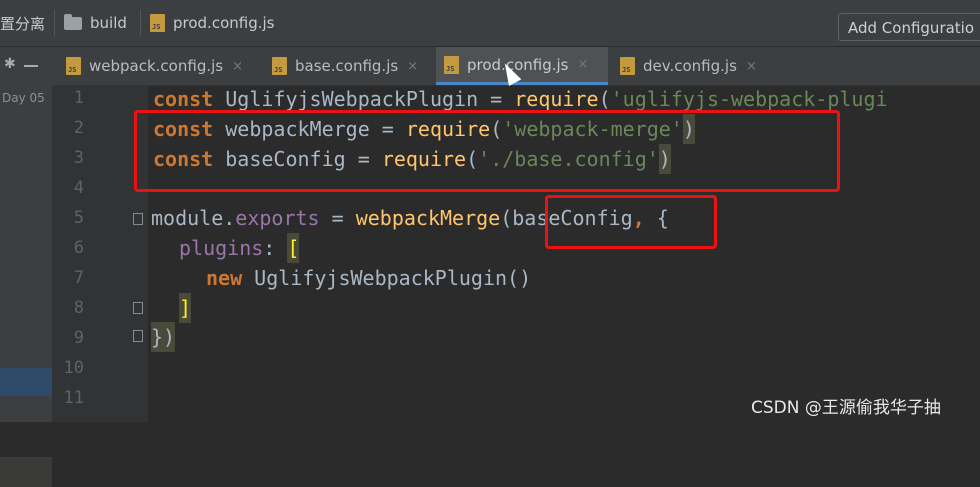  Describe the element at coordinates (78, 218) in the screenshot. I see `line-number: 5` at that location.